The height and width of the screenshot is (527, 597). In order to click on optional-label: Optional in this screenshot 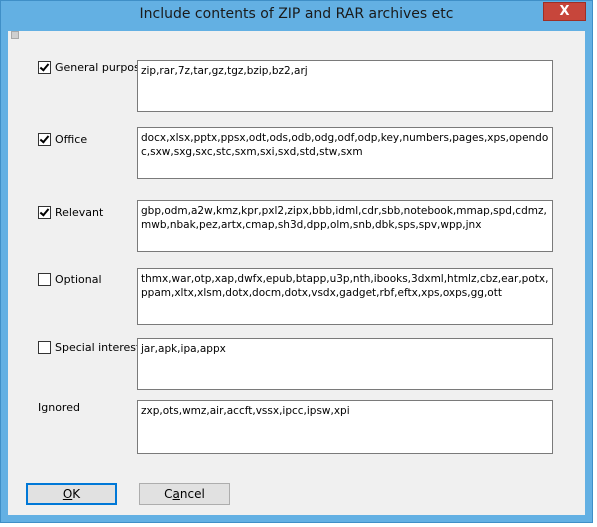, I will do `click(78, 279)`.